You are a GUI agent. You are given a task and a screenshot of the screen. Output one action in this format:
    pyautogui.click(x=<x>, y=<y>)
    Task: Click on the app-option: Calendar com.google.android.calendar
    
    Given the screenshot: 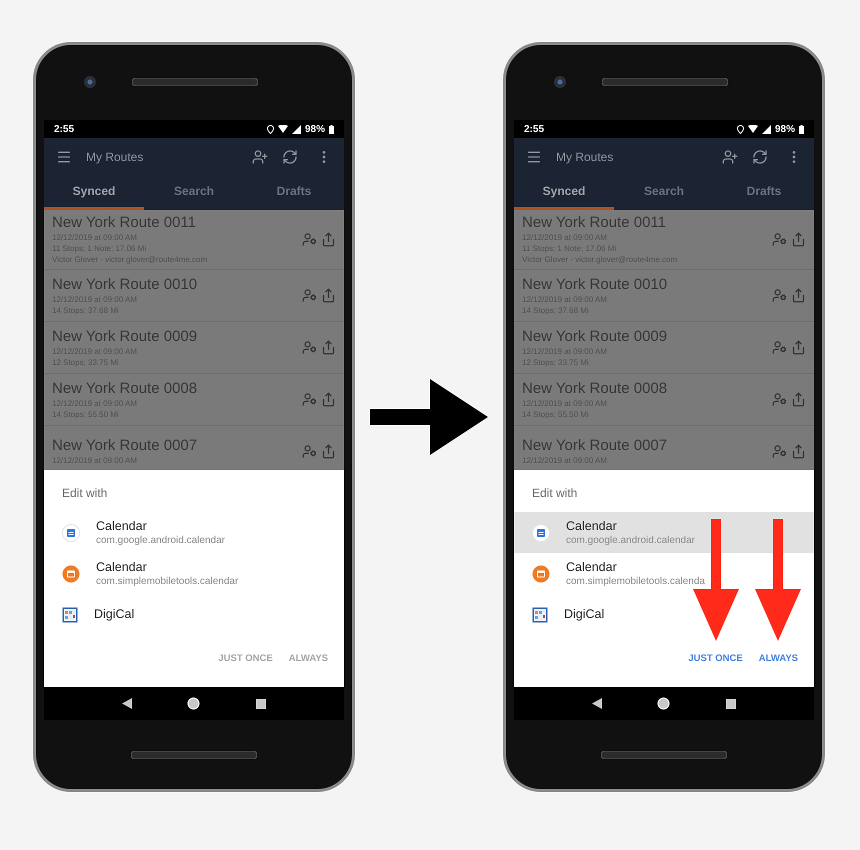 What is the action you would take?
    pyautogui.click(x=664, y=532)
    